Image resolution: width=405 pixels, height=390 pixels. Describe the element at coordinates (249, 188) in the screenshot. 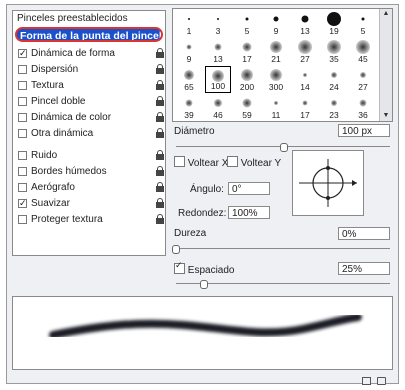

I see `angle-field: 0°` at that location.